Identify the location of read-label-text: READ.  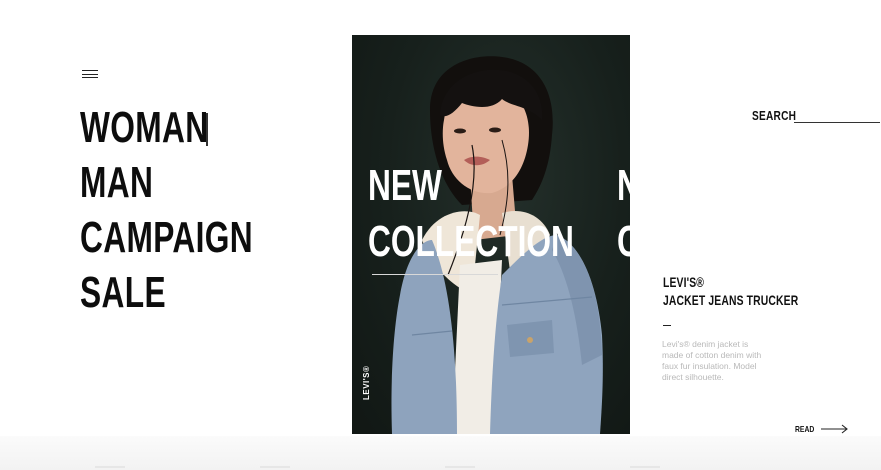
(805, 429).